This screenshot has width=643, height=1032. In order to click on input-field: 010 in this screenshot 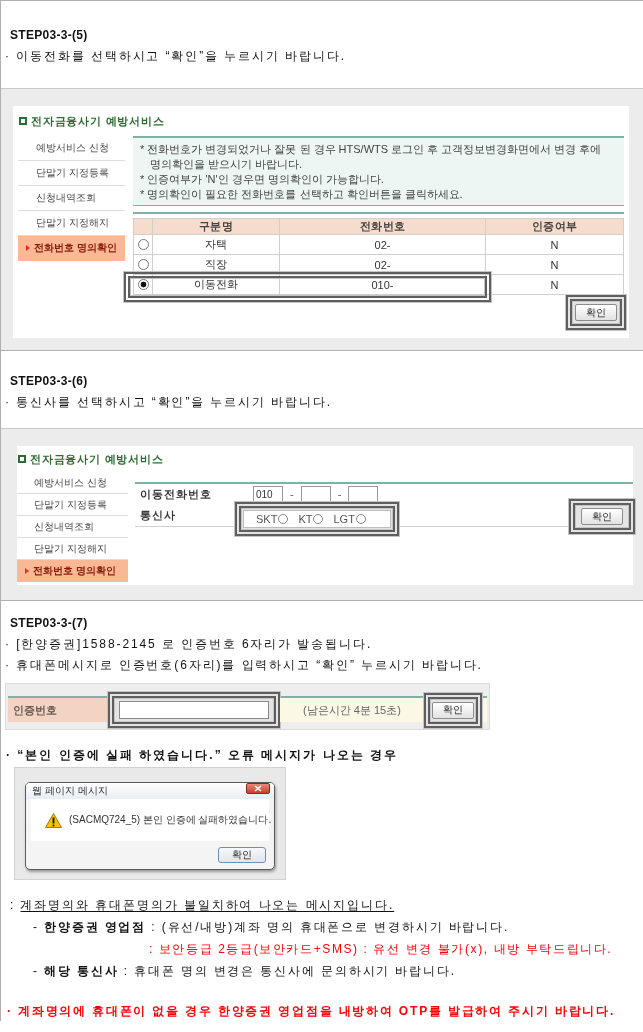, I will do `click(268, 494)`.